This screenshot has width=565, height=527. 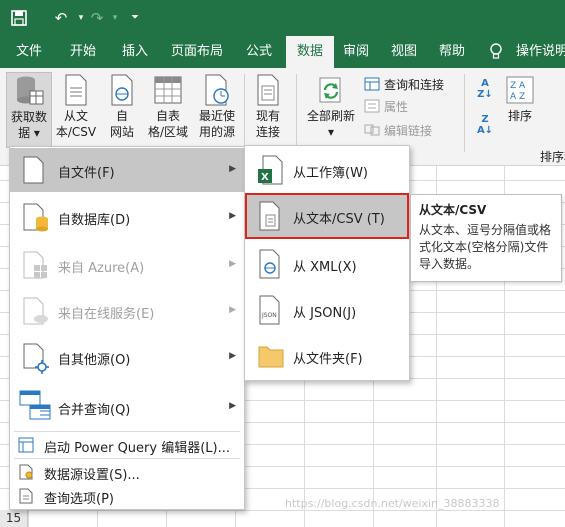 What do you see at coordinates (127, 431) in the screenshot?
I see `menu-separator` at bounding box center [127, 431].